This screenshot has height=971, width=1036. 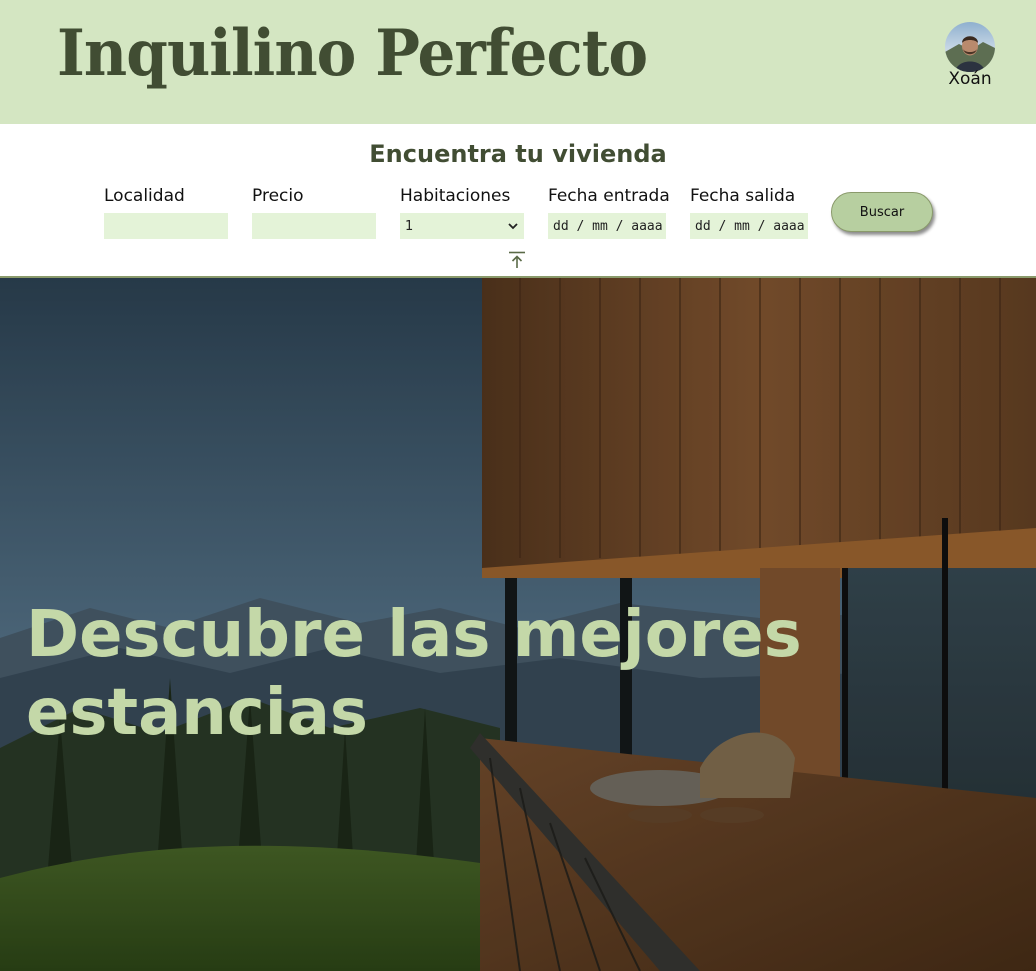 What do you see at coordinates (314, 226) in the screenshot?
I see `price-input` at bounding box center [314, 226].